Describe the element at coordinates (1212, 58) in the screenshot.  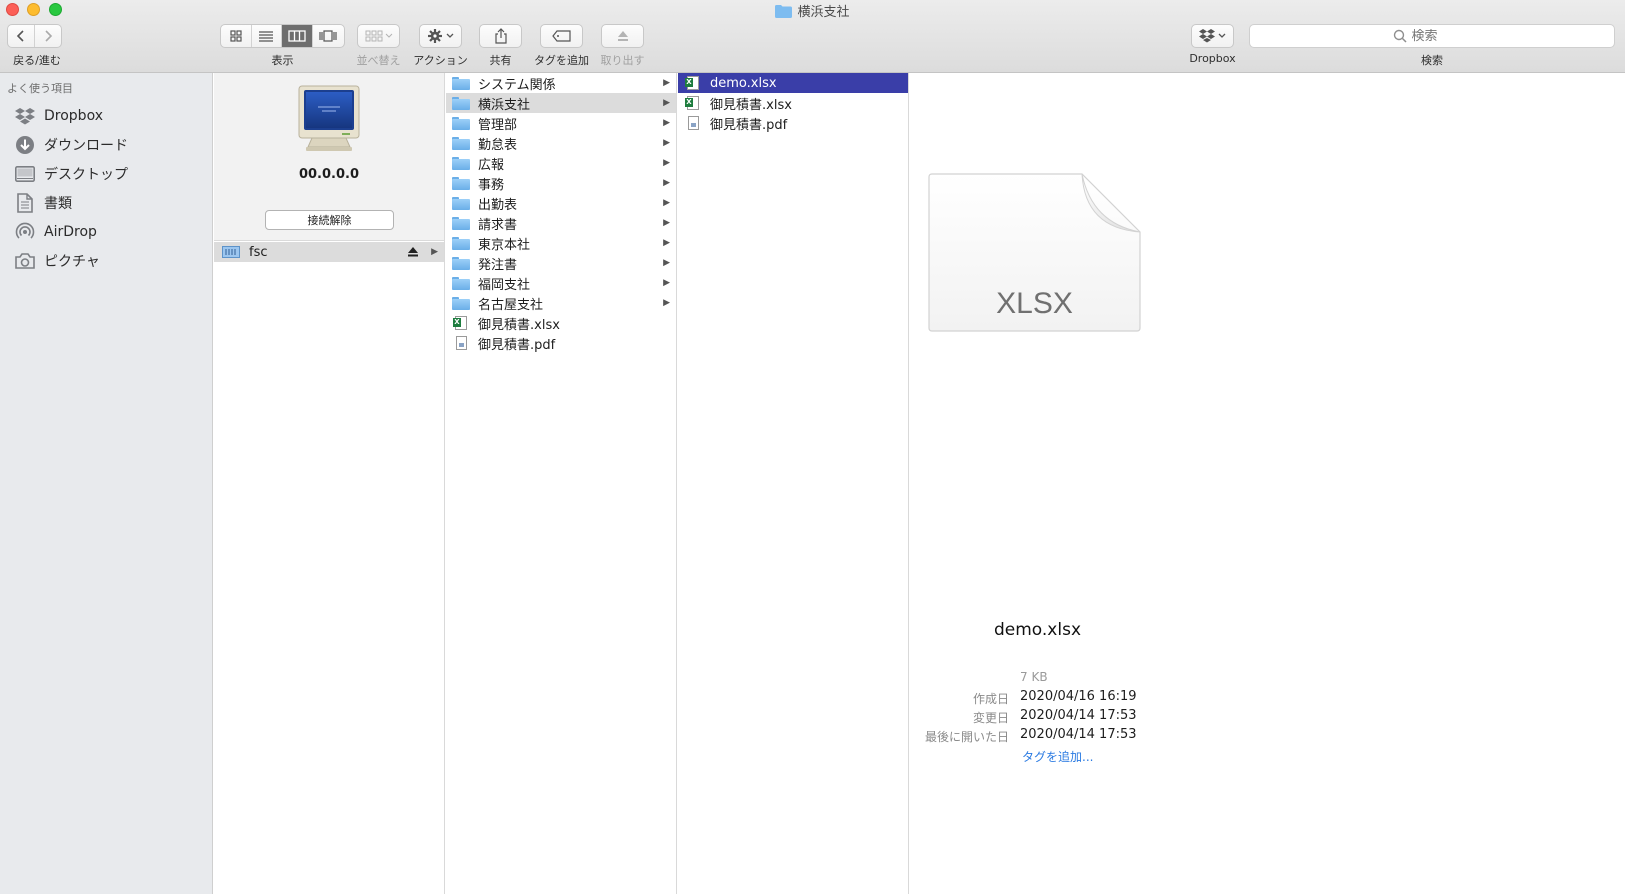
I see `dropbox-label: Dropbox` at that location.